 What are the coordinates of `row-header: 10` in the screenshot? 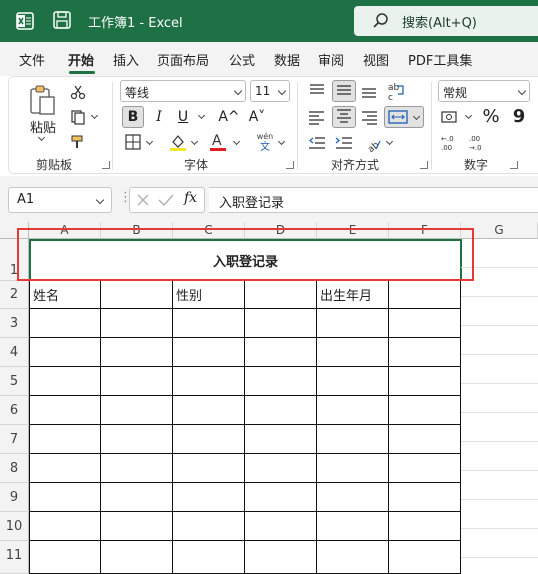 It's located at (14, 526).